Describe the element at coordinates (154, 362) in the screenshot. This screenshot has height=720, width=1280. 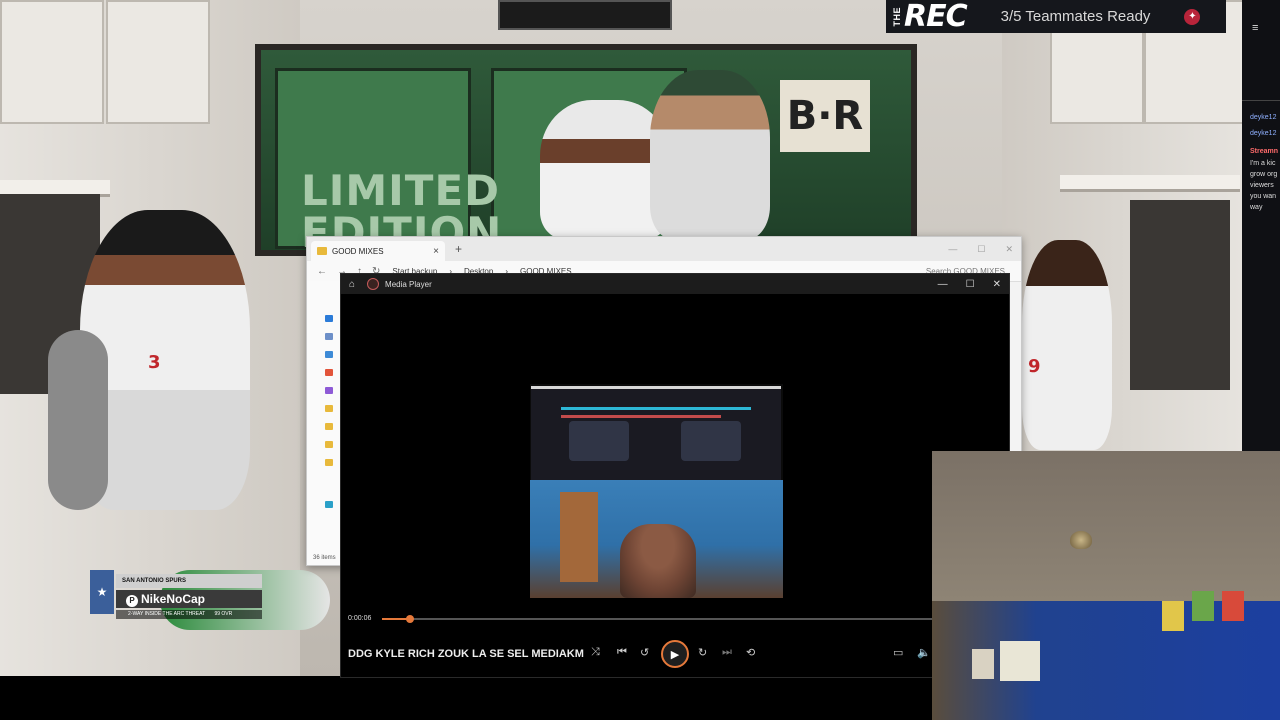
I see `player-jersey-number: 3` at that location.